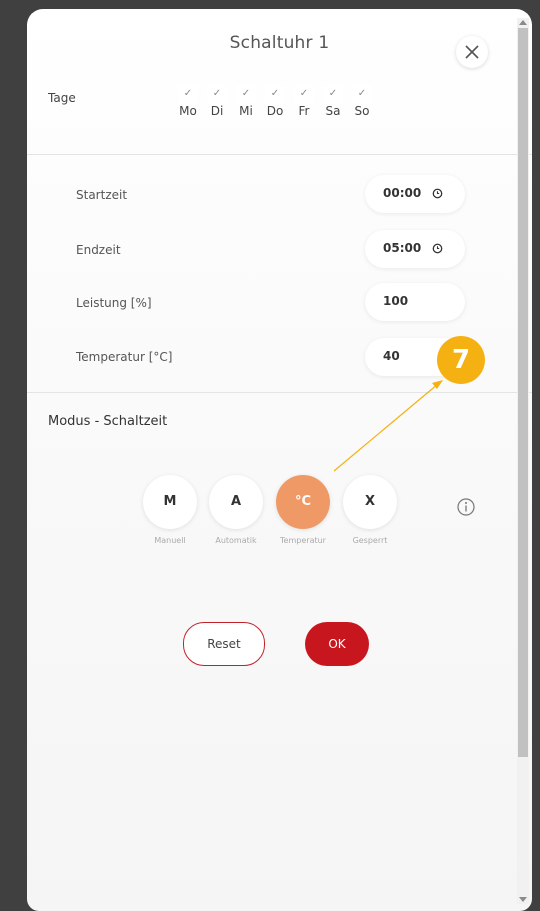  What do you see at coordinates (388, 426) in the screenshot?
I see `annotation-arrow` at bounding box center [388, 426].